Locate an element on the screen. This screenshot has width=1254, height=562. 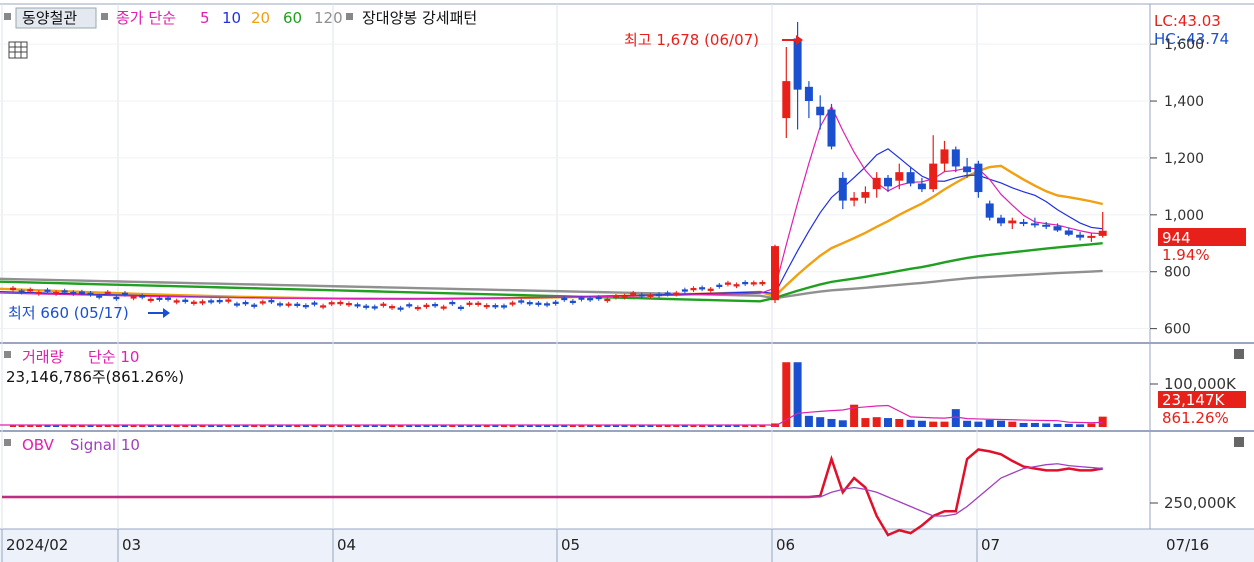
obv-y-tick: 250,000K is located at coordinates (1200, 503).